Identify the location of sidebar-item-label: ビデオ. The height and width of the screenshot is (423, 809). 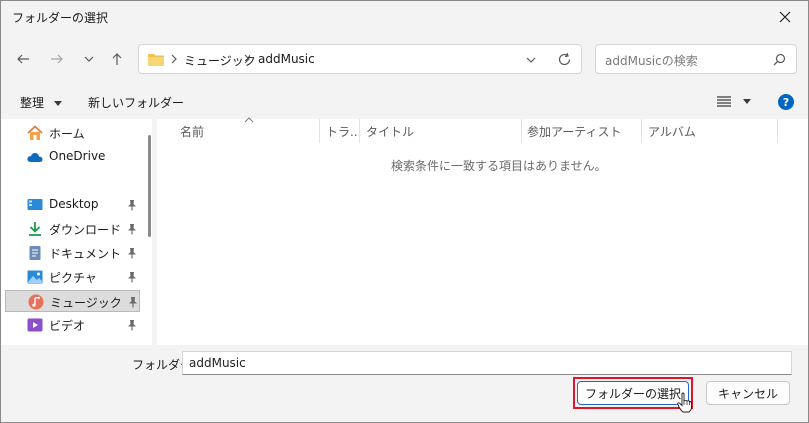
(67, 326).